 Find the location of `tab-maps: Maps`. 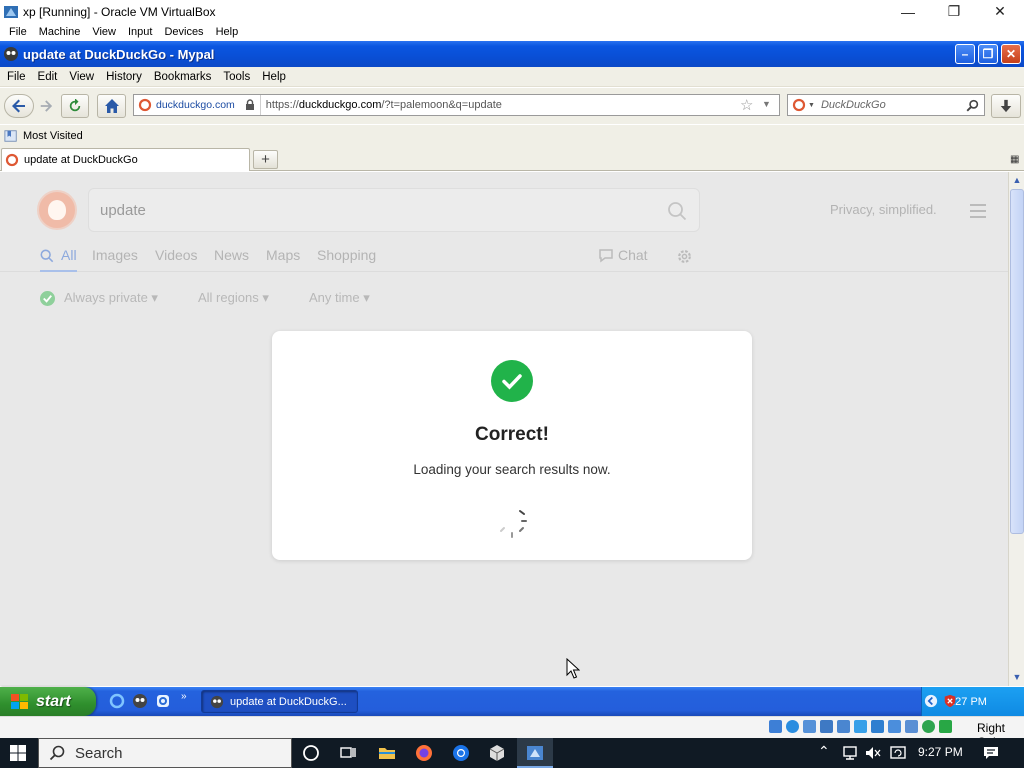

tab-maps: Maps is located at coordinates (283, 255).